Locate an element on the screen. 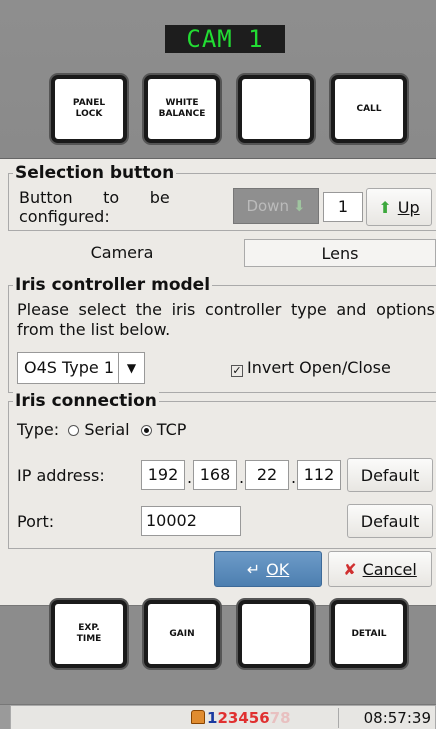 The height and width of the screenshot is (729, 436). serial-radio: Serial is located at coordinates (99, 429).